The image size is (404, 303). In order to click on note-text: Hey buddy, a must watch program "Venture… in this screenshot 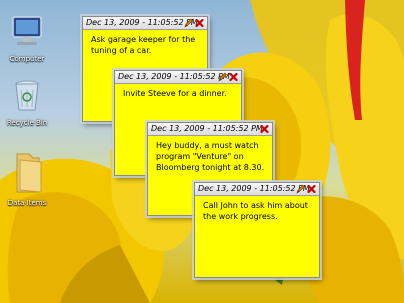, I will do `click(210, 154)`.